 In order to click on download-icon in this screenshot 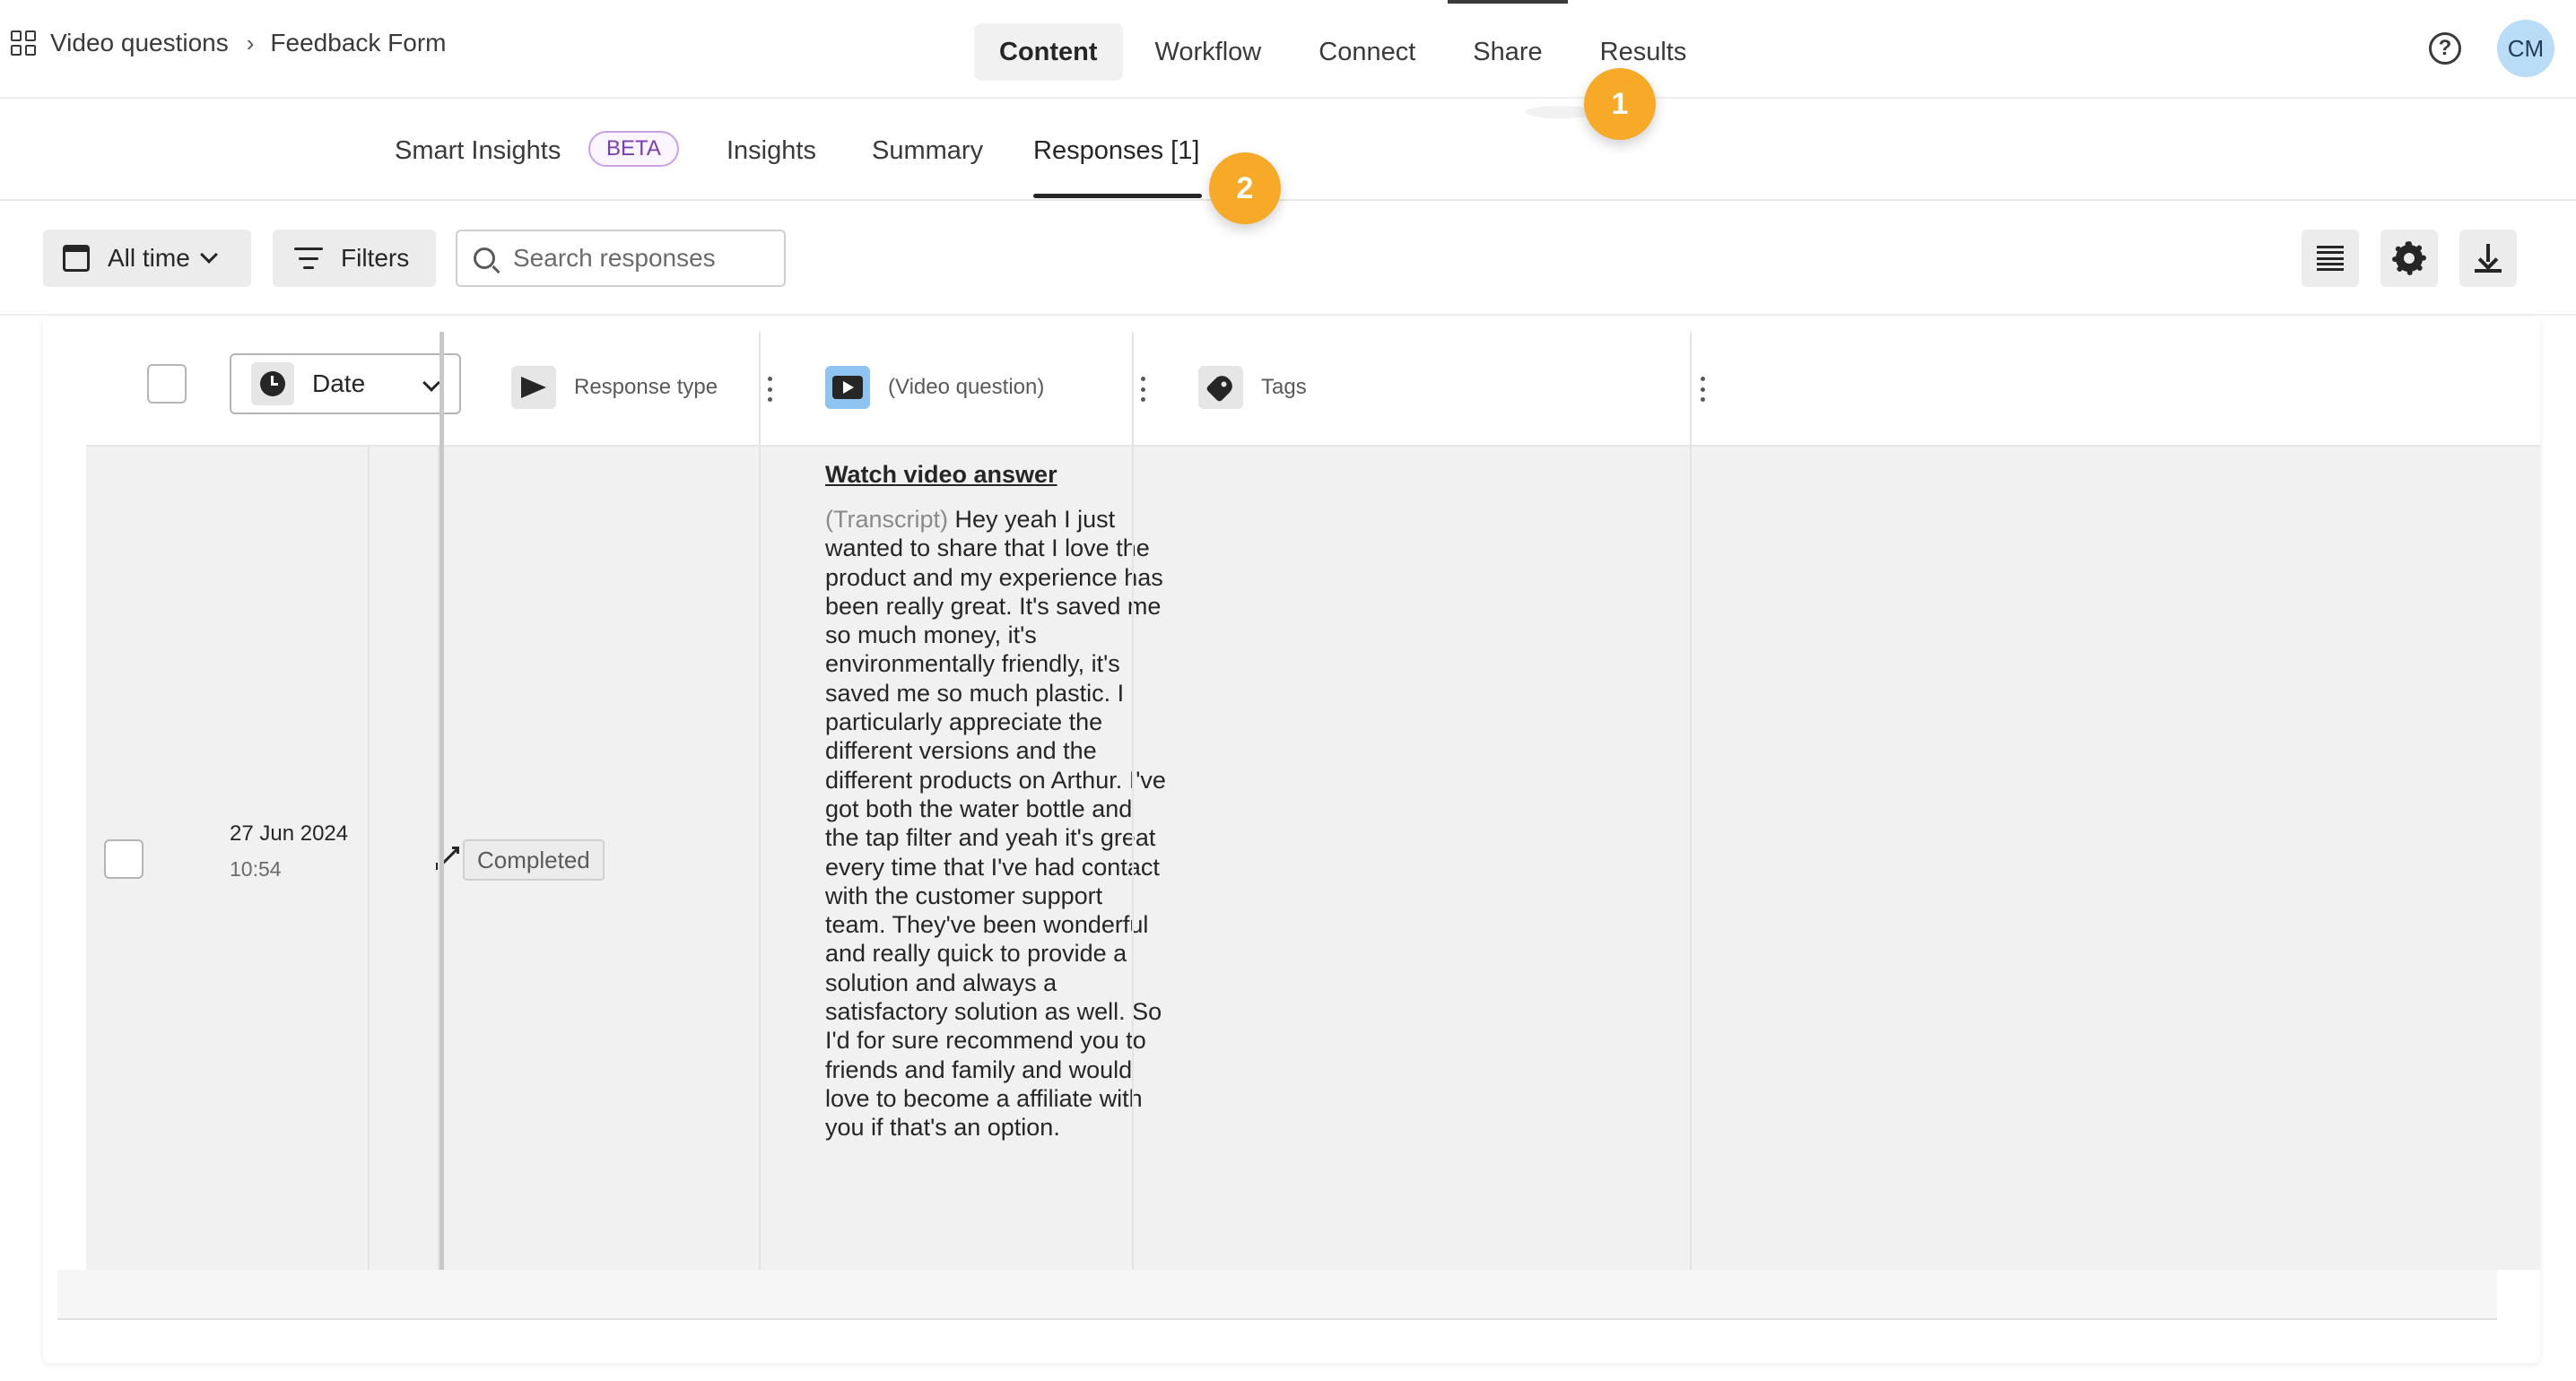, I will do `click(2488, 258)`.